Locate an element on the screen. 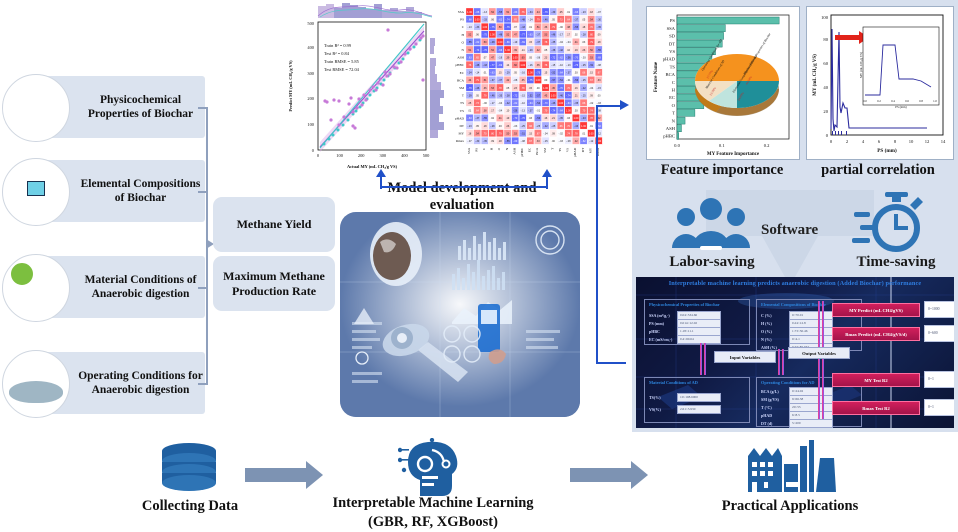 Image resolution: width=958 pixels, height=532 pixels. svg-text: 200 is located at coordinates (361, 155).